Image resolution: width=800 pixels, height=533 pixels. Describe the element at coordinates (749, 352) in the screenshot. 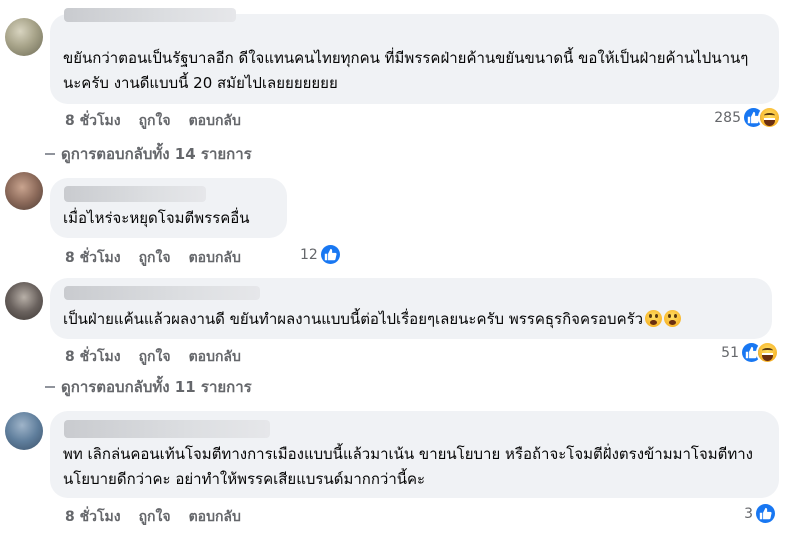

I see `reaction-summary: 51` at that location.